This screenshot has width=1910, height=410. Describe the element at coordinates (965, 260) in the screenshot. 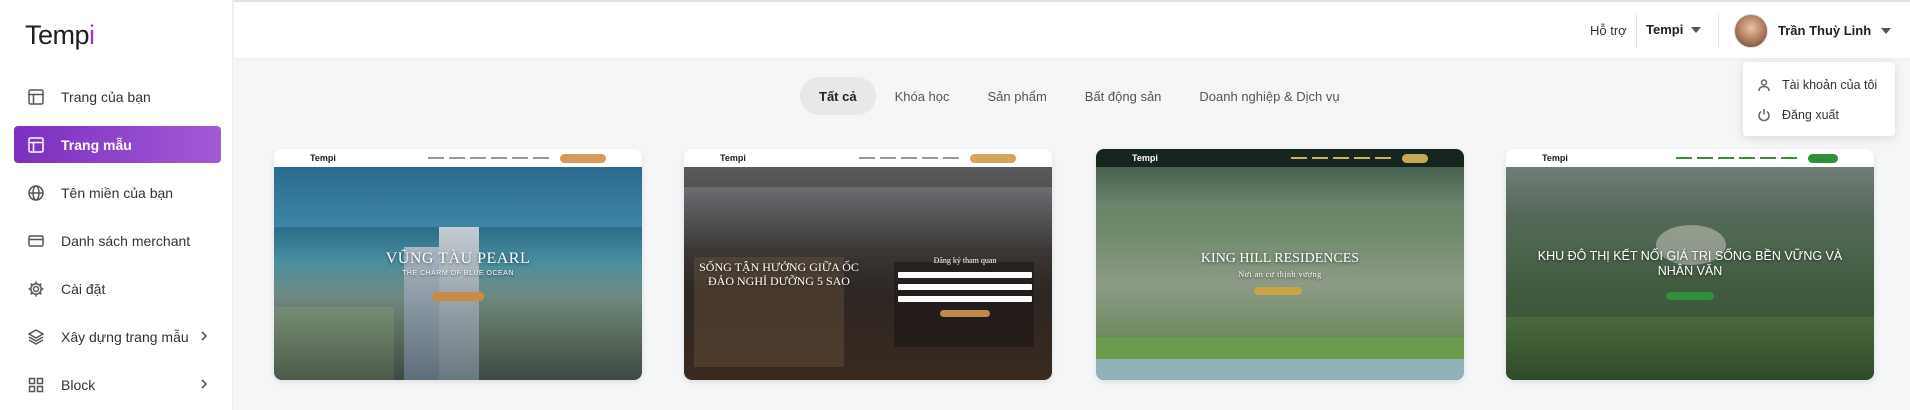

I see `template-form-title: Đăng ký tham quan` at that location.